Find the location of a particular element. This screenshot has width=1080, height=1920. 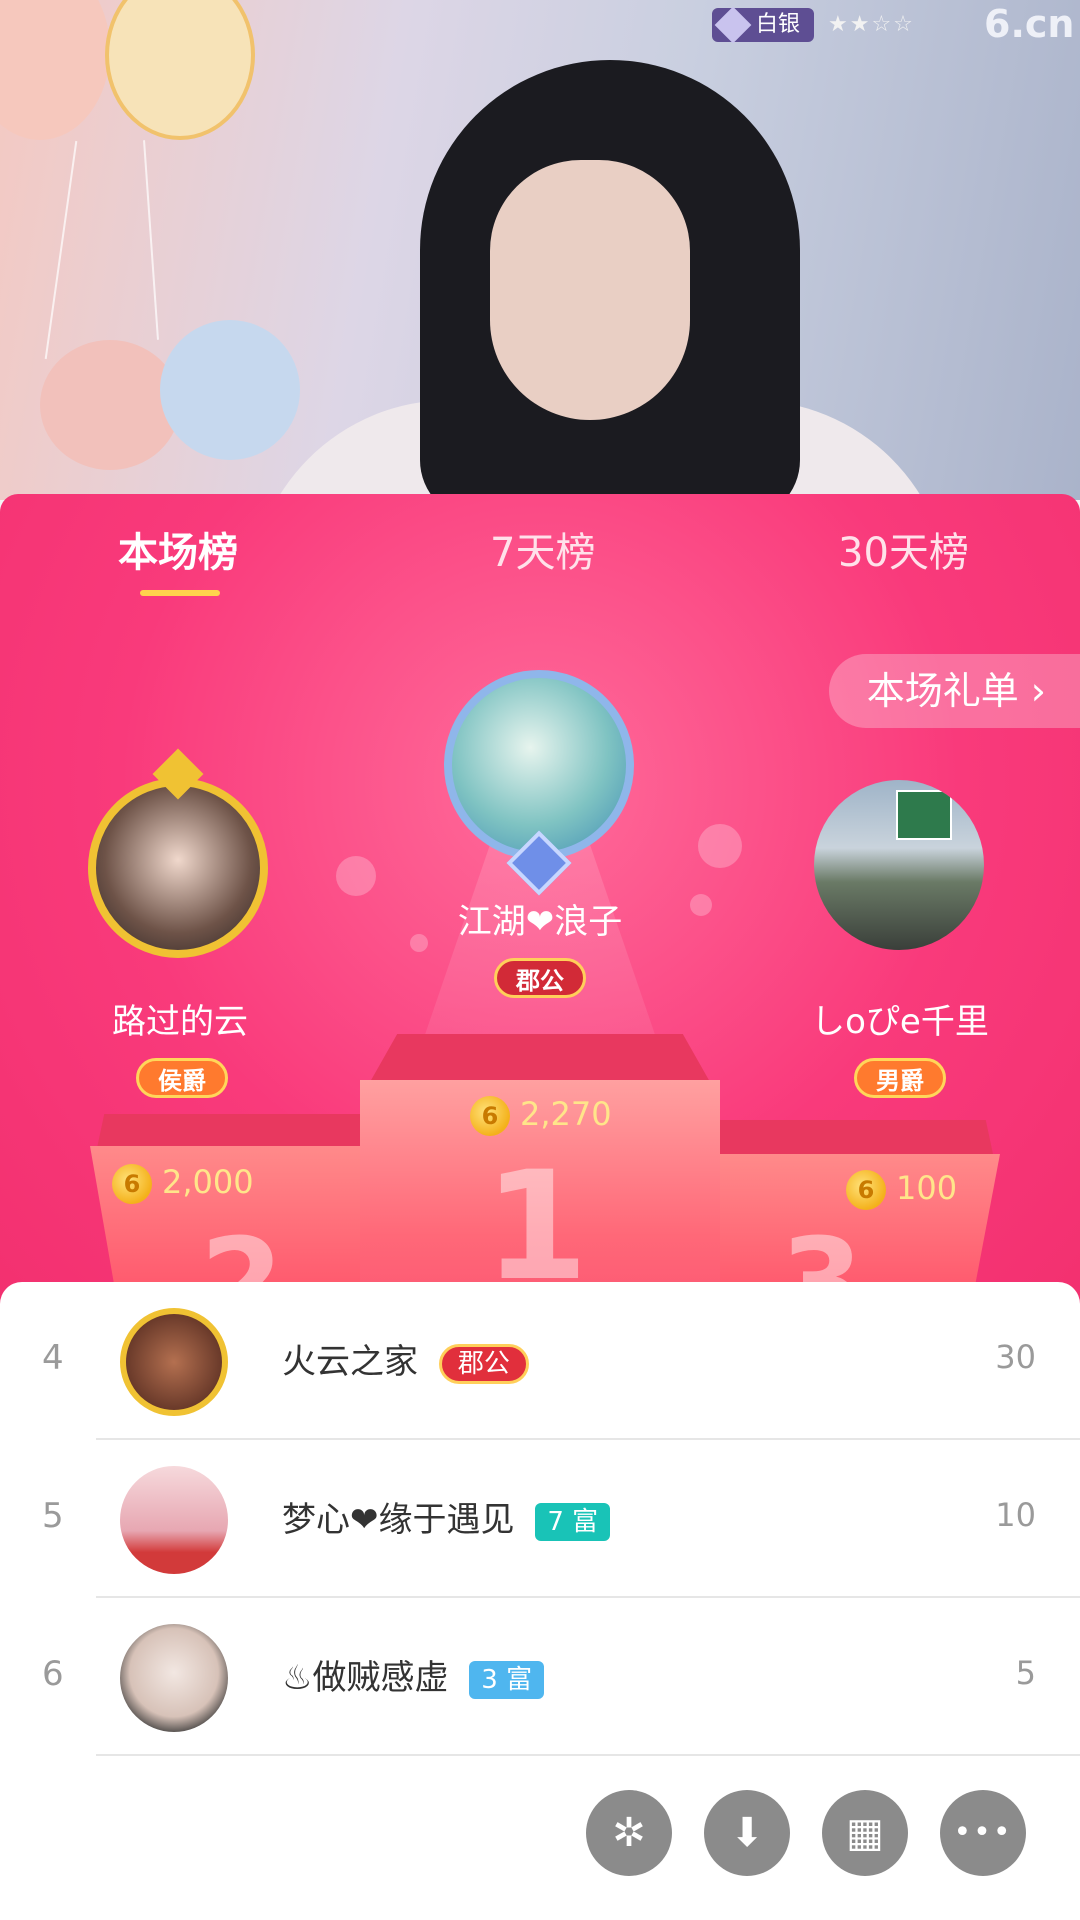

sparkle-button: ✲ is located at coordinates (629, 1833).